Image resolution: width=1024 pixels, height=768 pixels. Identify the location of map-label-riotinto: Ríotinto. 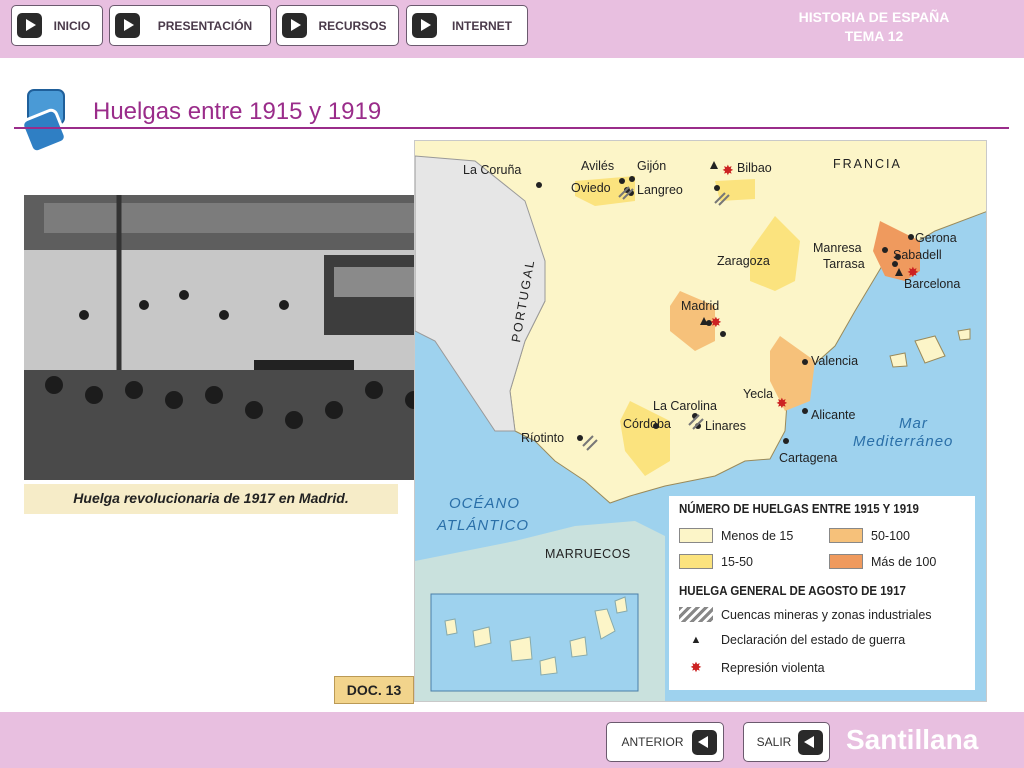
(543, 438).